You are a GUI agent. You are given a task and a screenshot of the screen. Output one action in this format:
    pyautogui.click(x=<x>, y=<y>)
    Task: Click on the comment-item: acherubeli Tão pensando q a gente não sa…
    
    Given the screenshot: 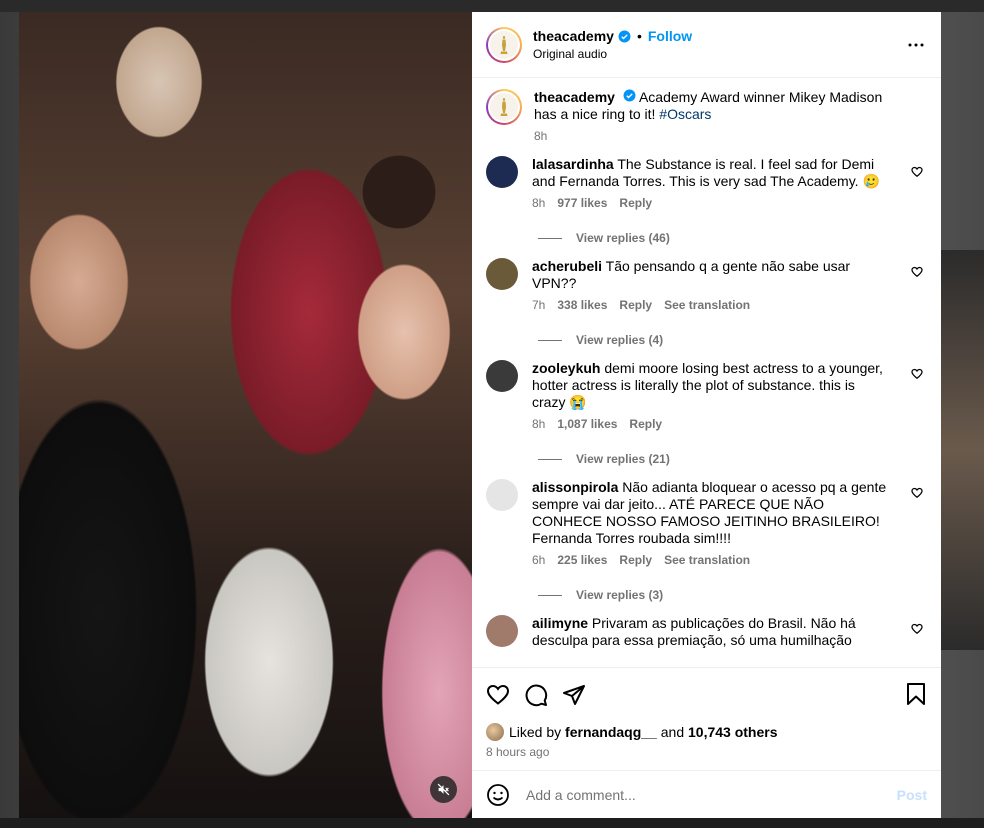 What is the action you would take?
    pyautogui.click(x=706, y=278)
    